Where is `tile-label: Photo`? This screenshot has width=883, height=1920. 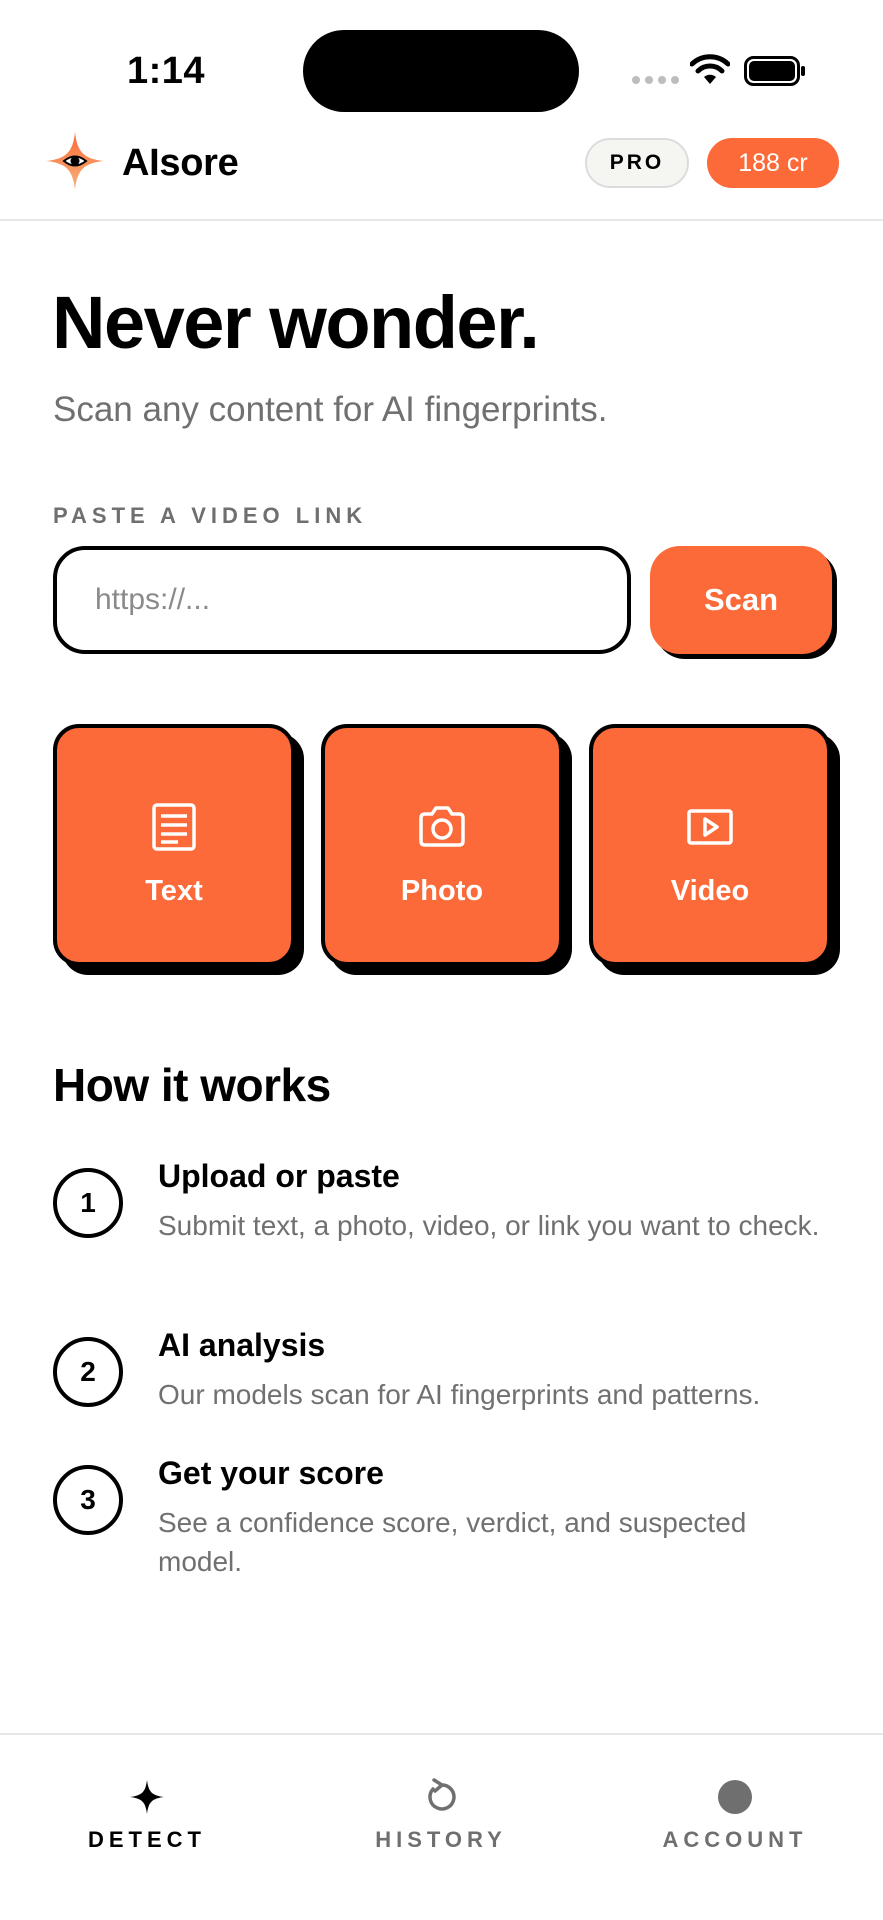 tile-label: Photo is located at coordinates (442, 890).